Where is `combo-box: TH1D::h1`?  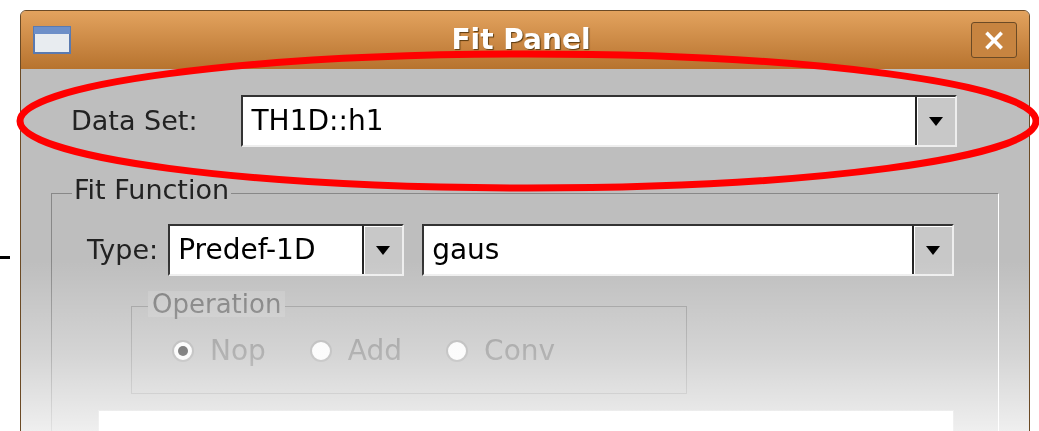
combo-box: TH1D::h1 is located at coordinates (599, 121).